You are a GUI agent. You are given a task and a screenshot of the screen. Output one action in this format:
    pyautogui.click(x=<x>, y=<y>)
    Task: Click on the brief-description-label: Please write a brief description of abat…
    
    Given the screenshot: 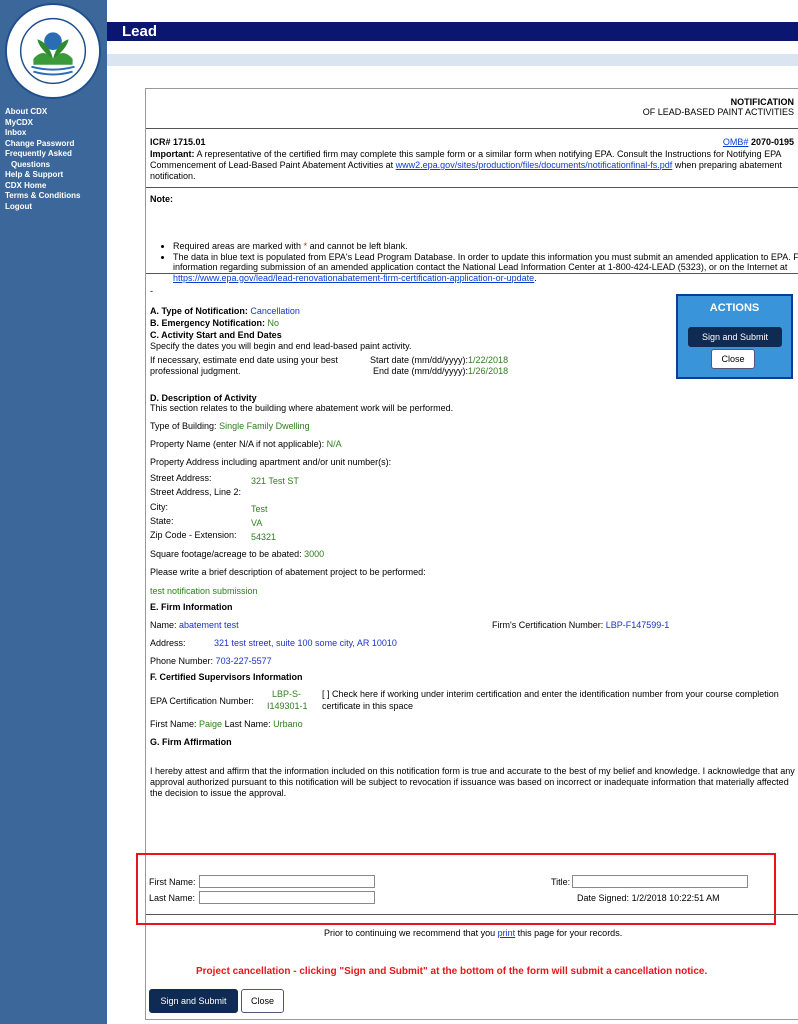 What is the action you would take?
    pyautogui.click(x=288, y=572)
    